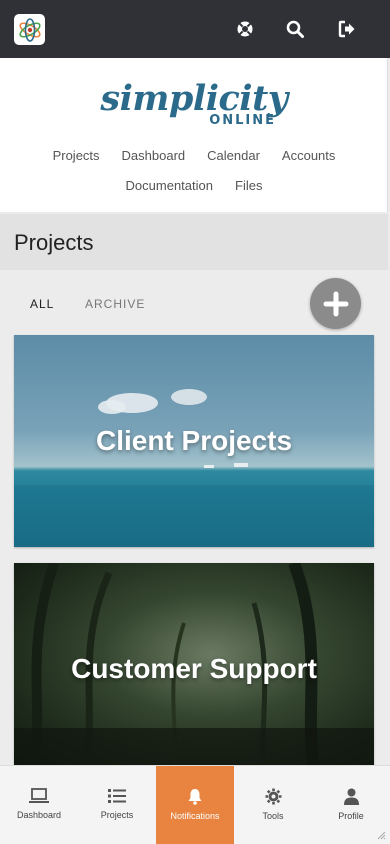  Describe the element at coordinates (381, 835) in the screenshot. I see `resize-grip-icon` at that location.